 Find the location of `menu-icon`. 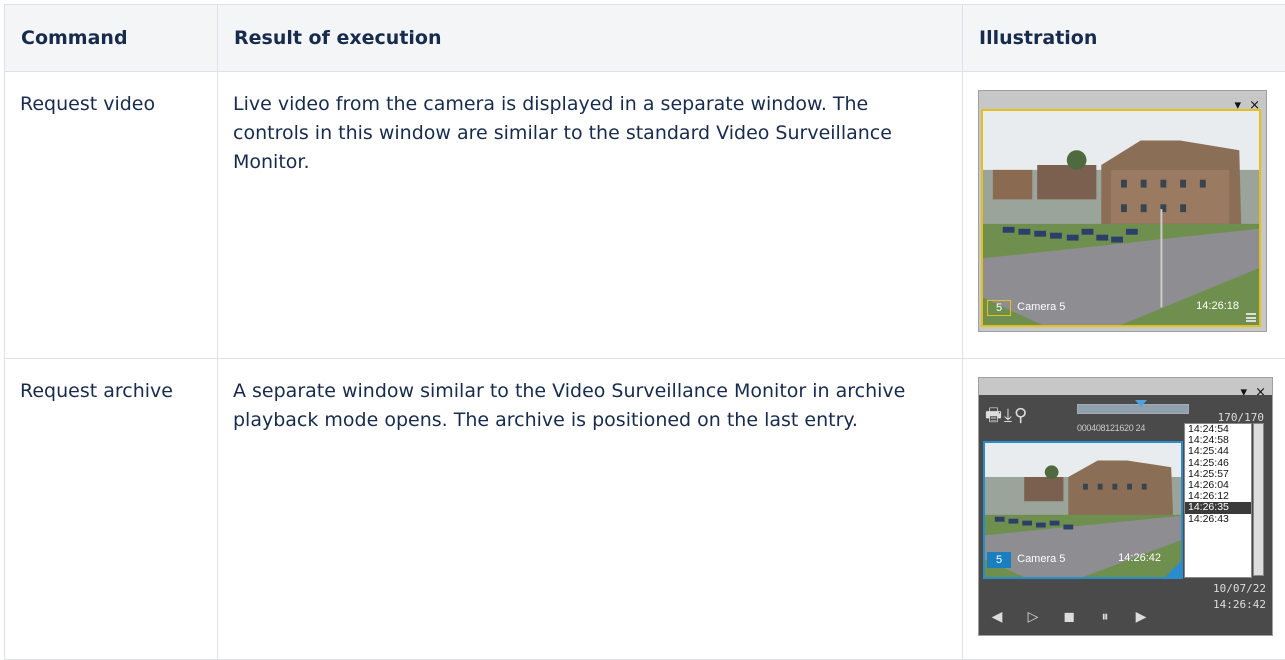

menu-icon is located at coordinates (1251, 317).